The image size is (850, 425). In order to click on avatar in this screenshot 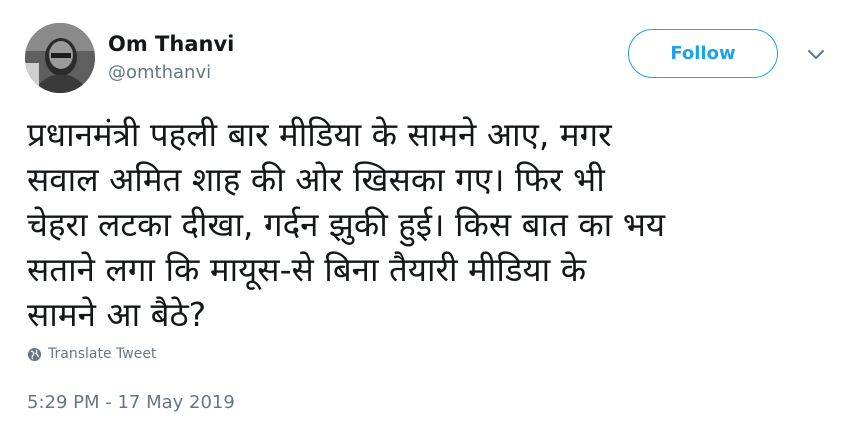, I will do `click(60, 58)`.